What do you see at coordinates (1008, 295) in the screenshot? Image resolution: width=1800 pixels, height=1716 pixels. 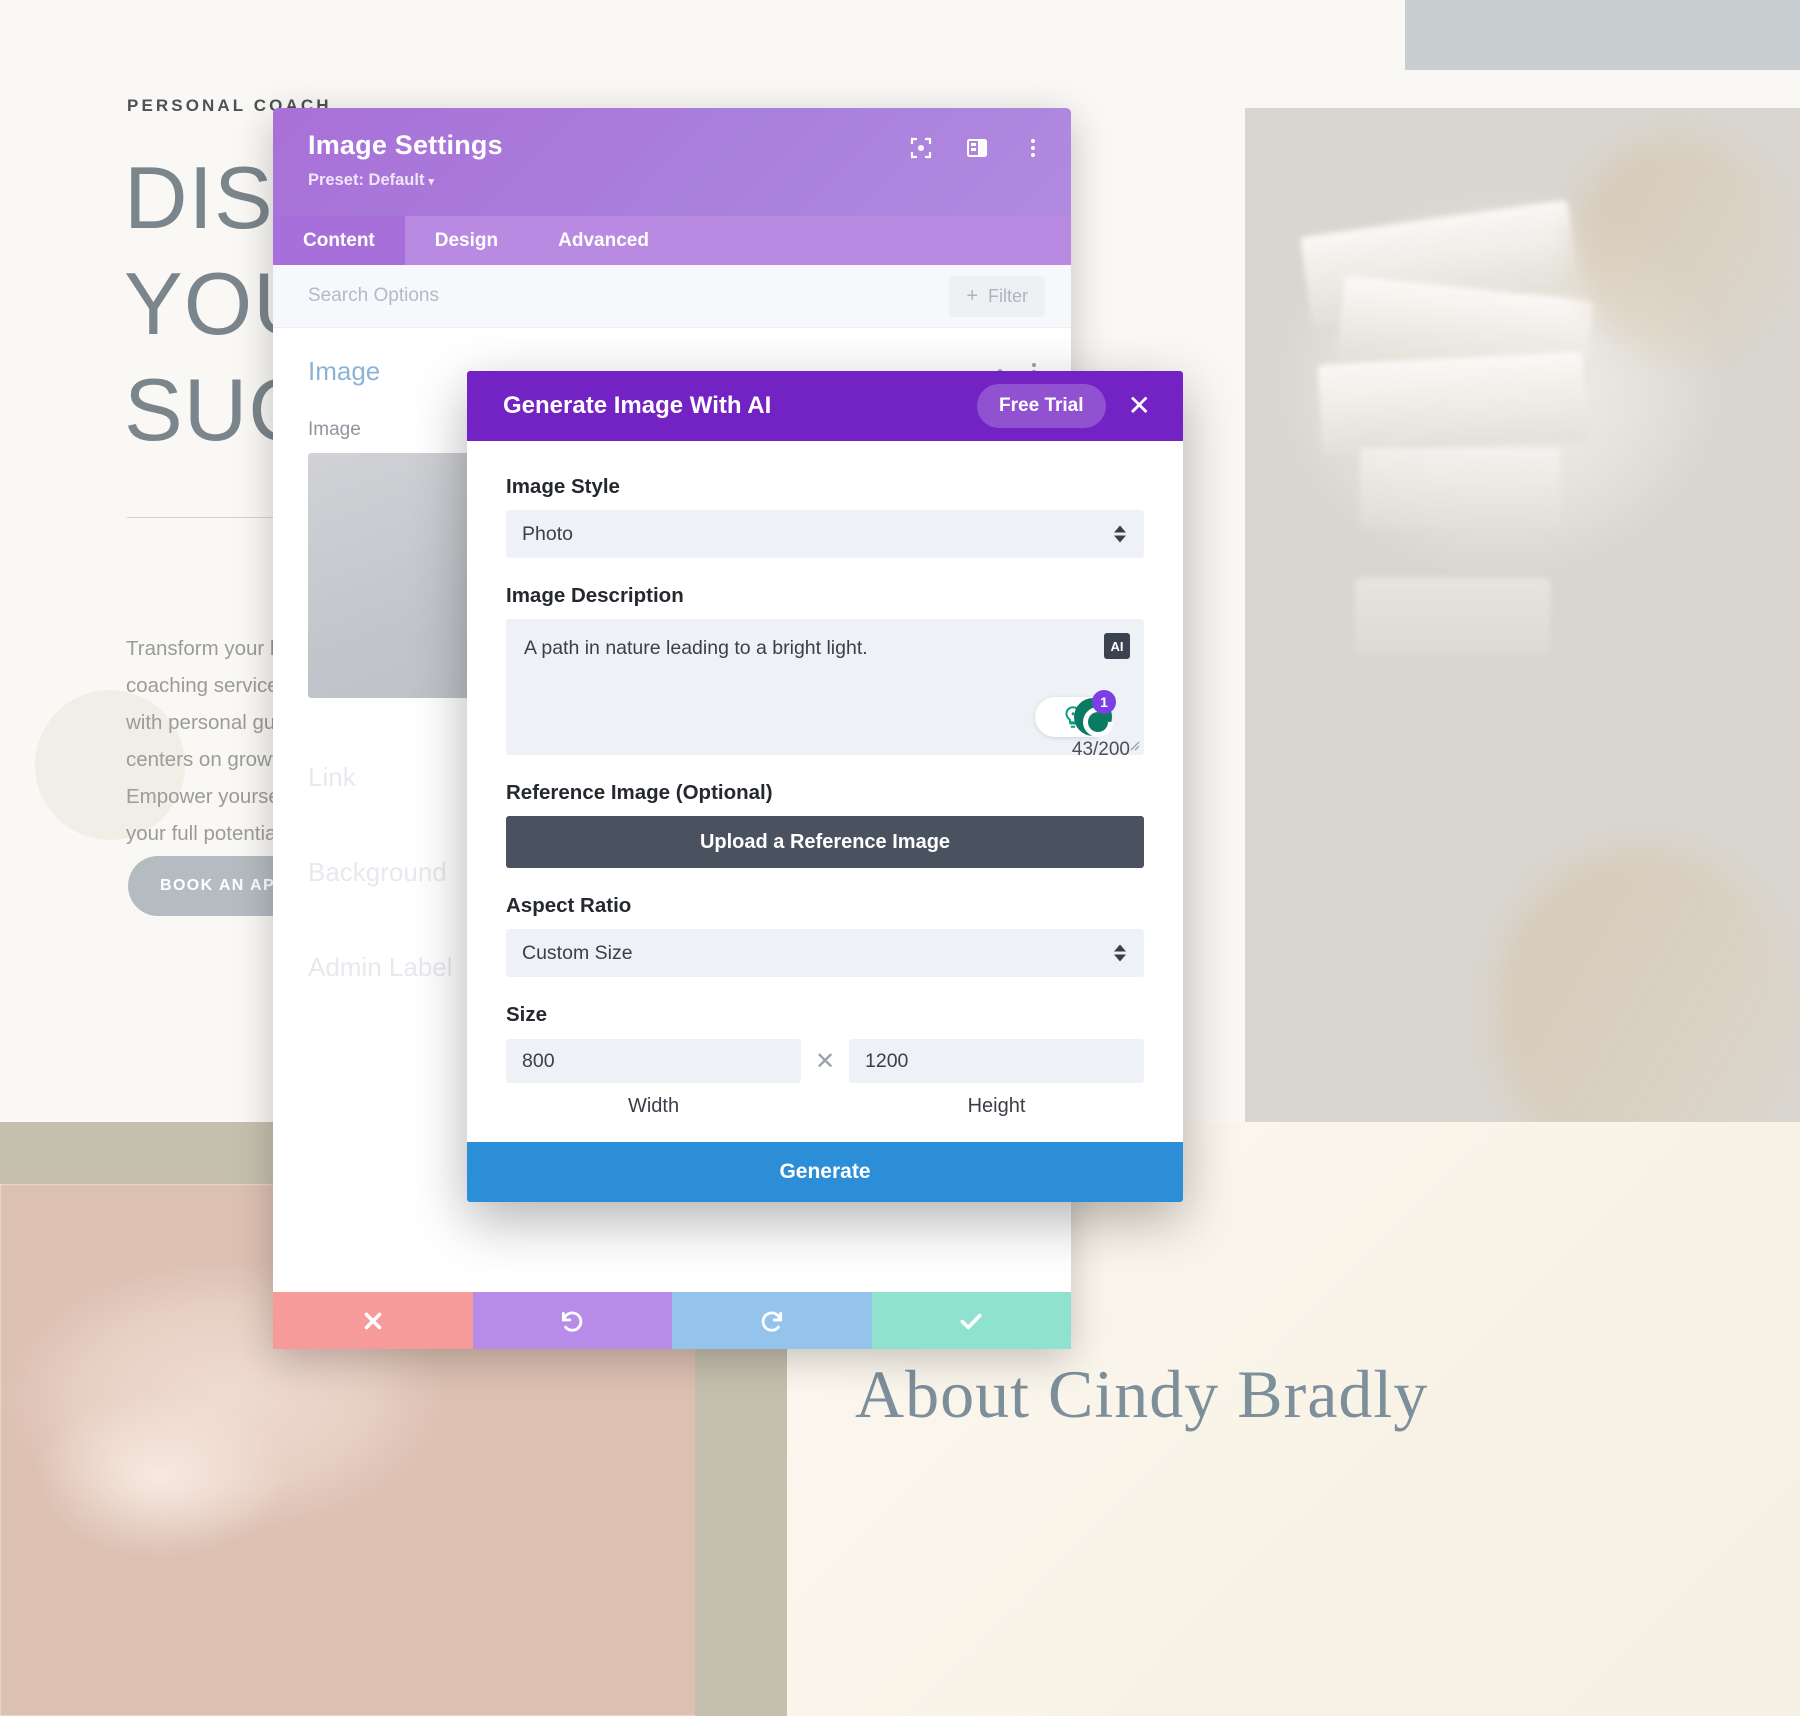 I see `filter-button-label: Filter` at bounding box center [1008, 295].